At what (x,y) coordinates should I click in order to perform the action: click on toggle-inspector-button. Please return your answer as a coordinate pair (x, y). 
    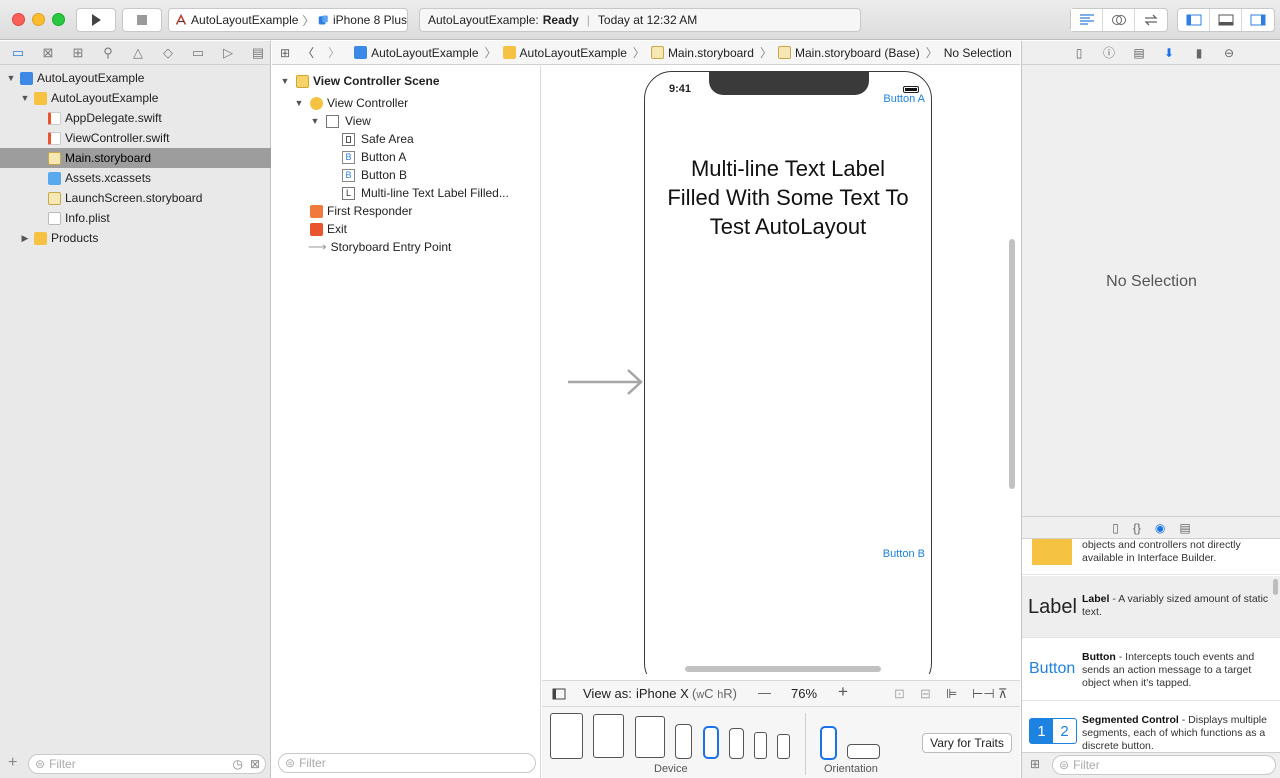
    Looking at the image, I should click on (1258, 20).